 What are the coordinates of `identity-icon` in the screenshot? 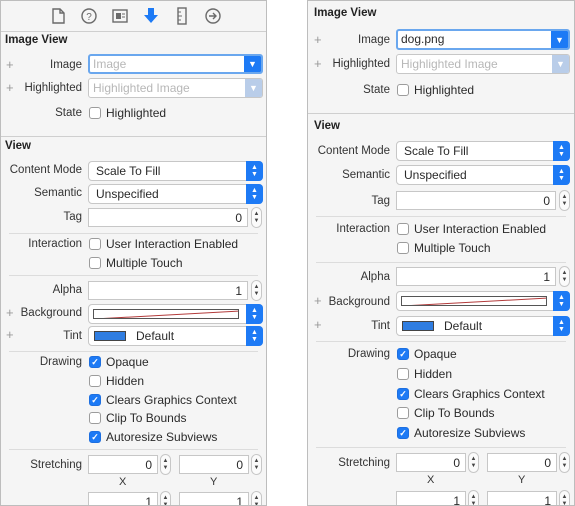 It's located at (120, 16).